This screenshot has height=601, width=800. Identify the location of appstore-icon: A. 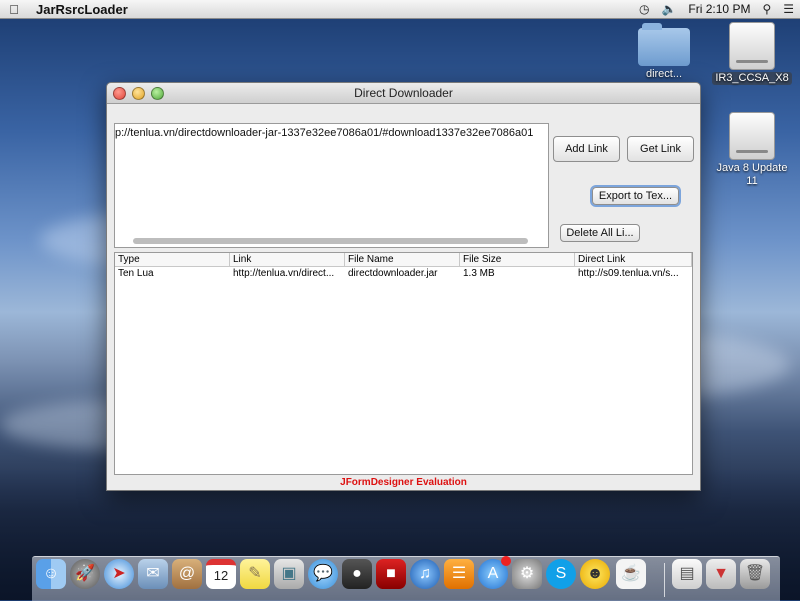
(494, 572).